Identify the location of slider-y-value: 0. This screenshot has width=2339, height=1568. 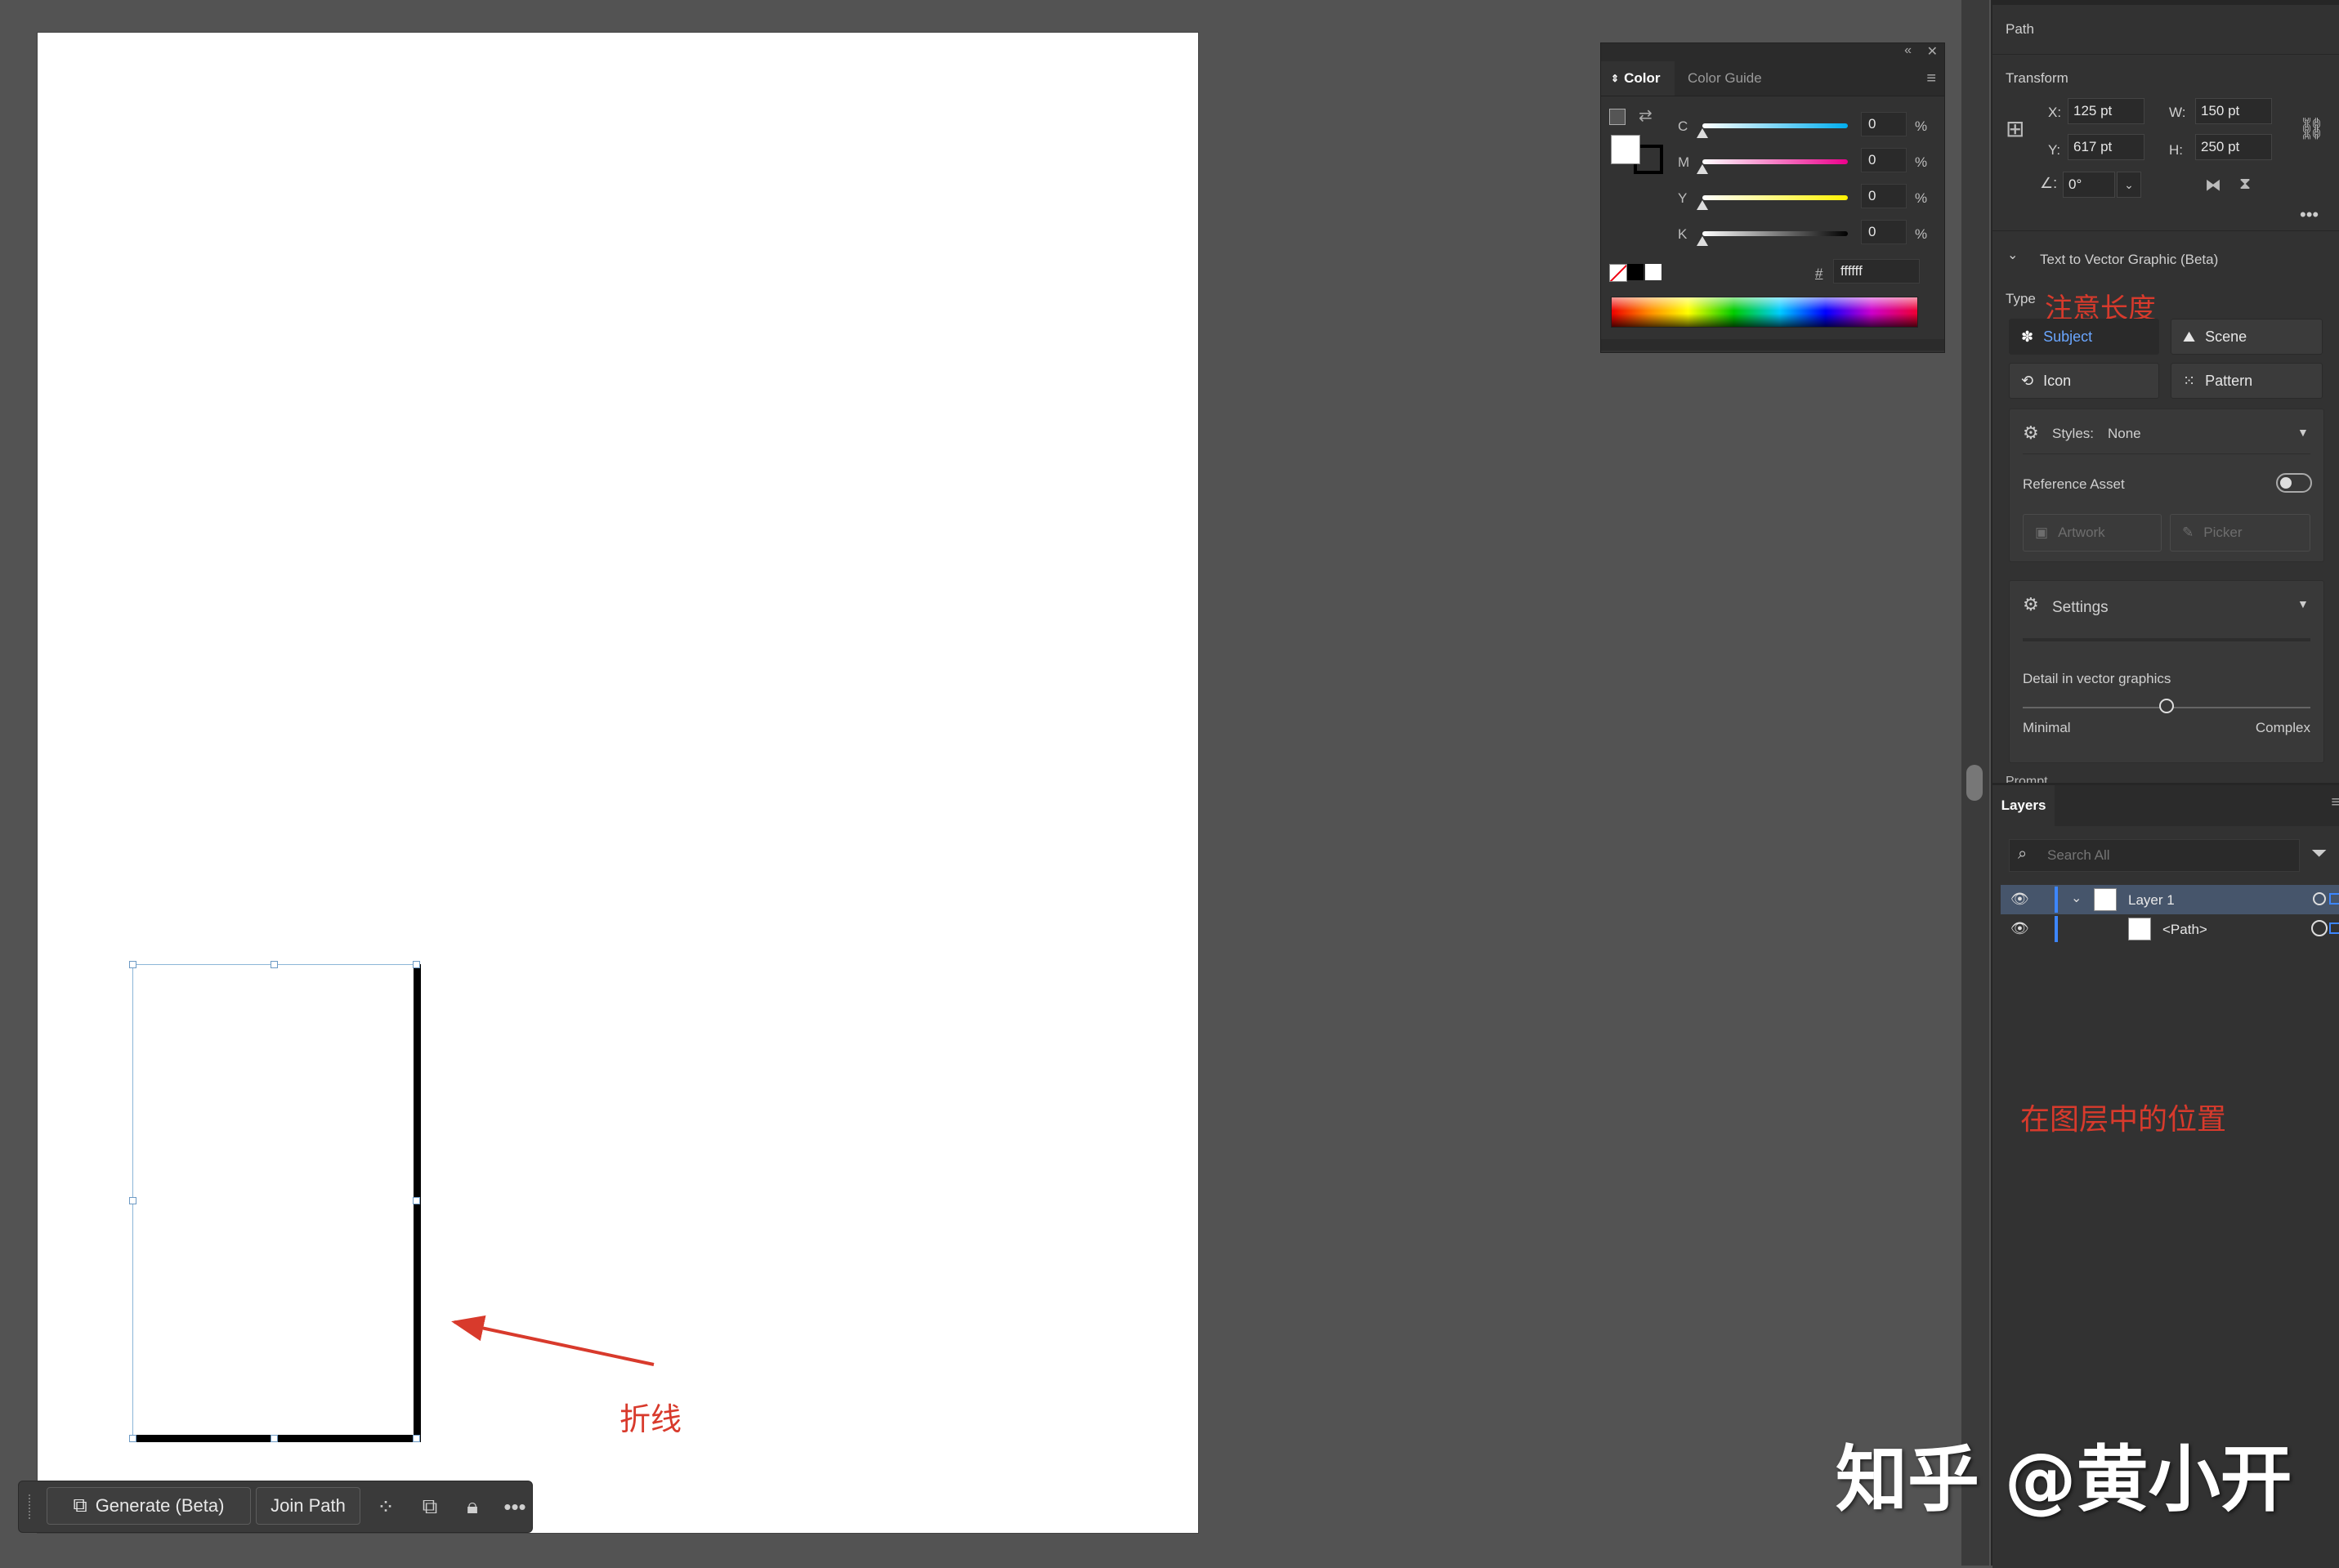
(1884, 196).